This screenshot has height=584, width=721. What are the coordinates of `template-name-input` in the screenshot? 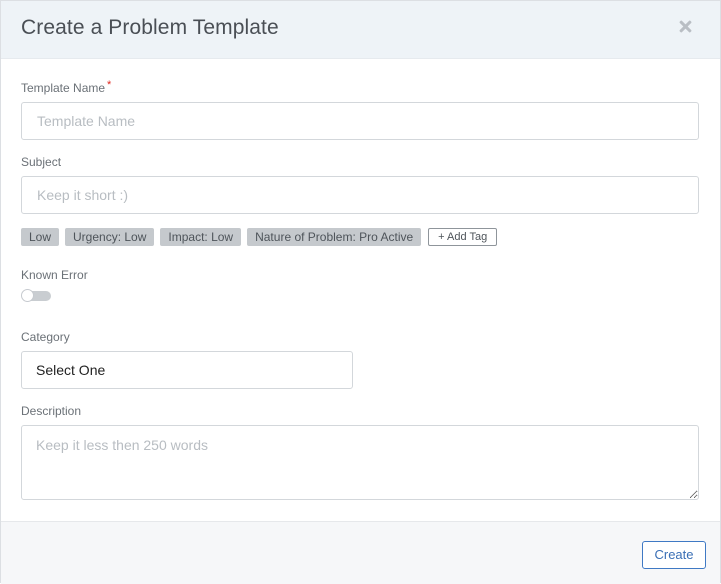 It's located at (360, 121).